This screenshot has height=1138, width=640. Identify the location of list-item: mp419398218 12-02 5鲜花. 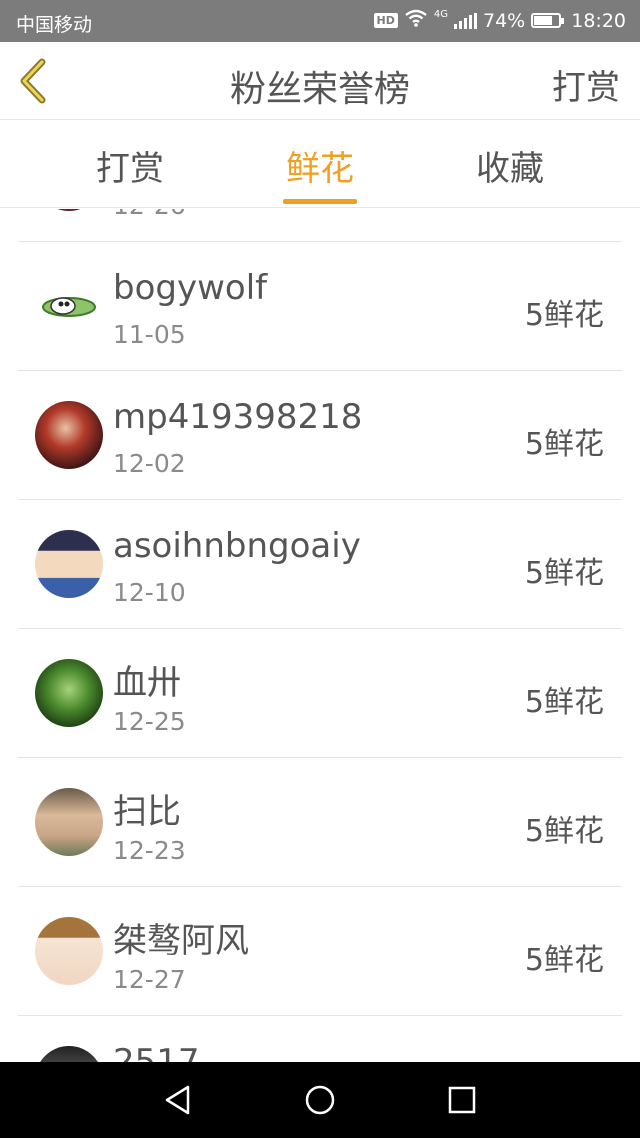
(320, 435).